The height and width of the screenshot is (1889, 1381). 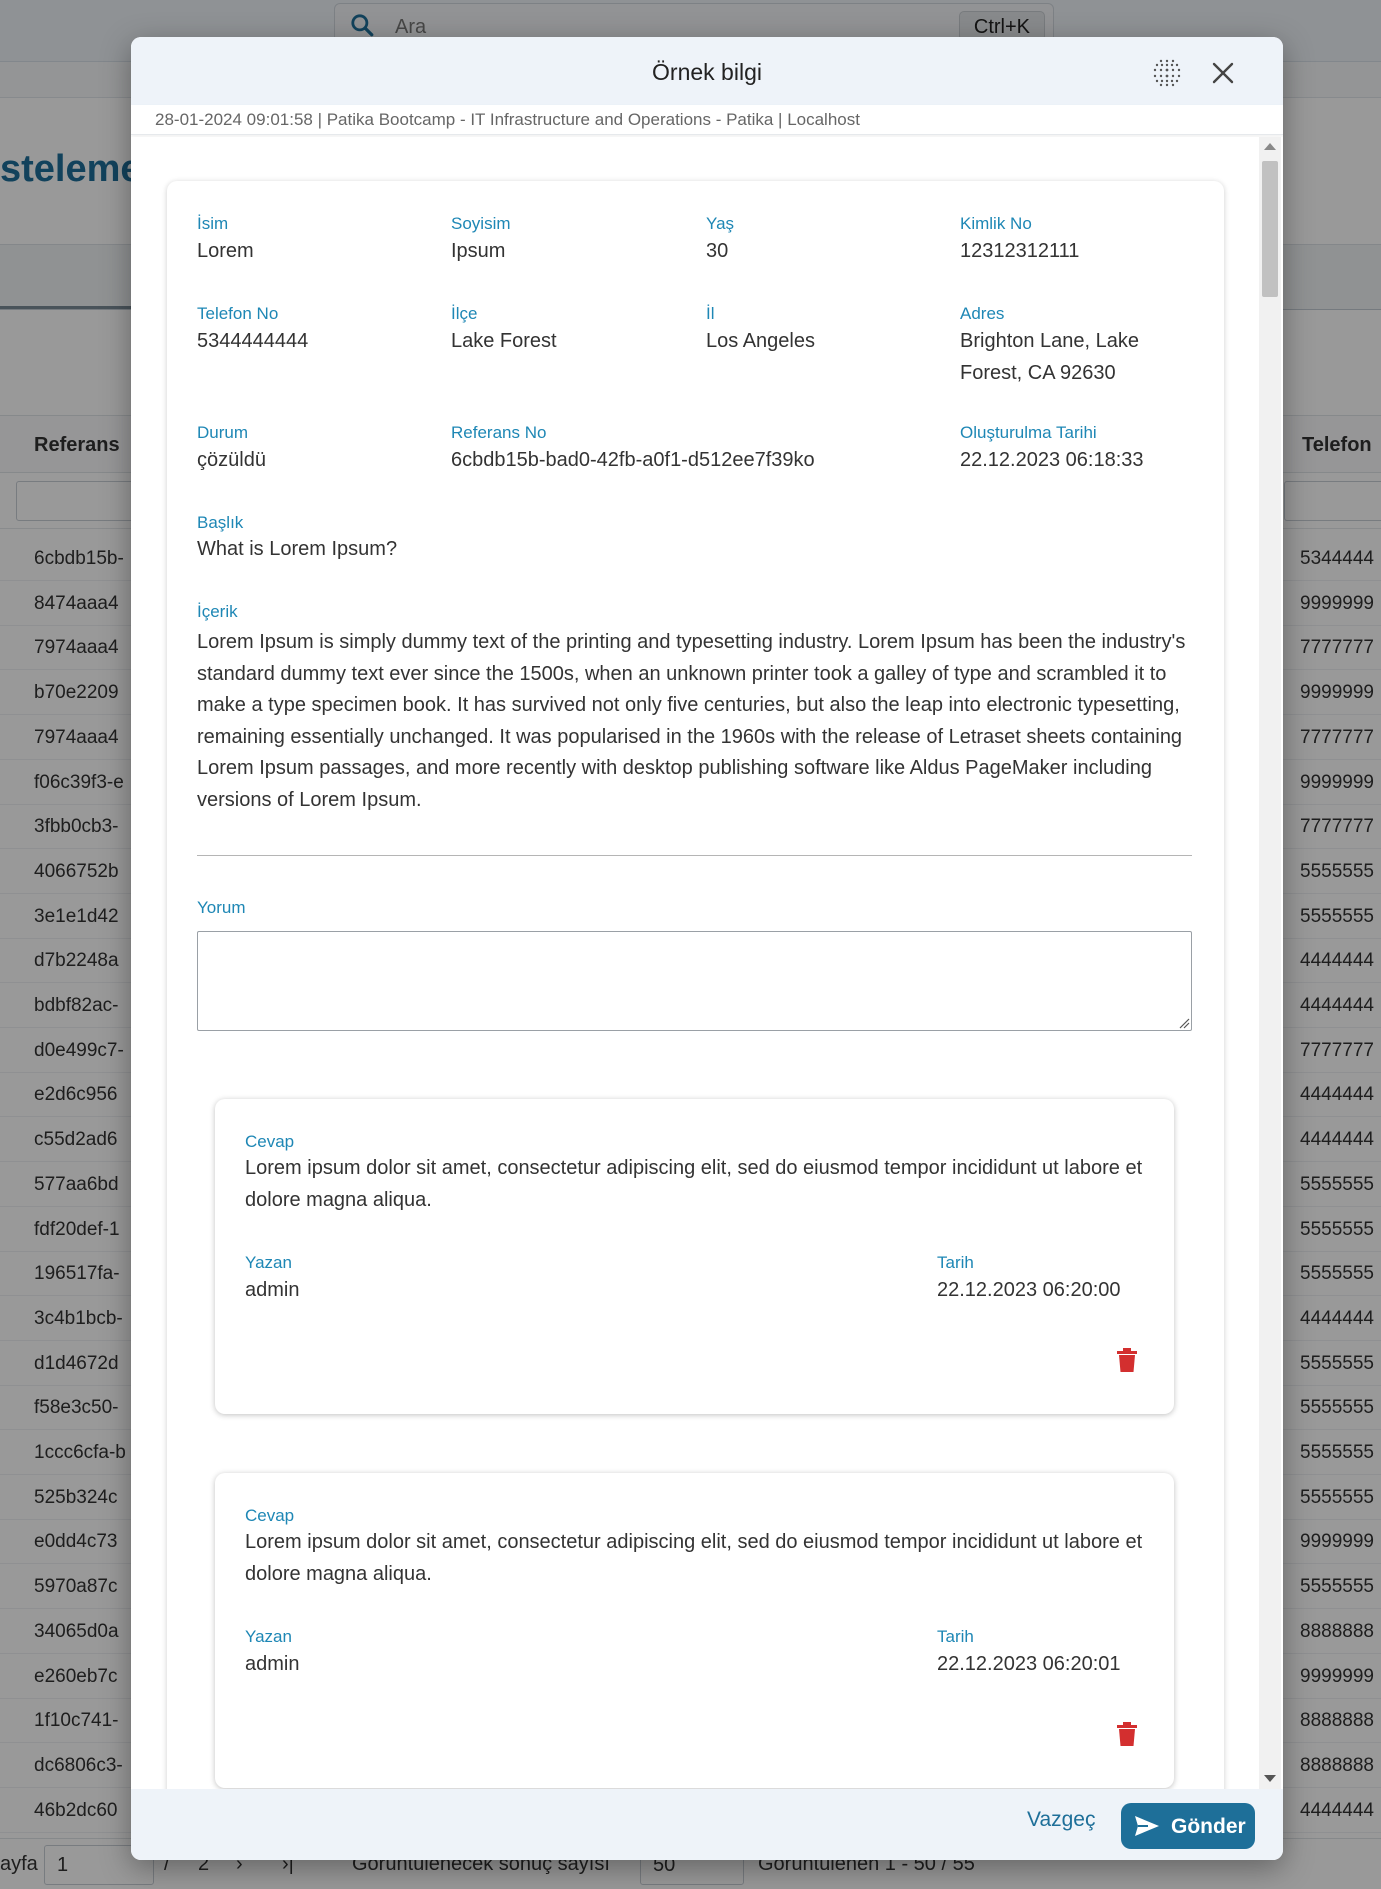 What do you see at coordinates (1029, 1290) in the screenshot?
I see `date-value: 22.12.2023 06:20:00` at bounding box center [1029, 1290].